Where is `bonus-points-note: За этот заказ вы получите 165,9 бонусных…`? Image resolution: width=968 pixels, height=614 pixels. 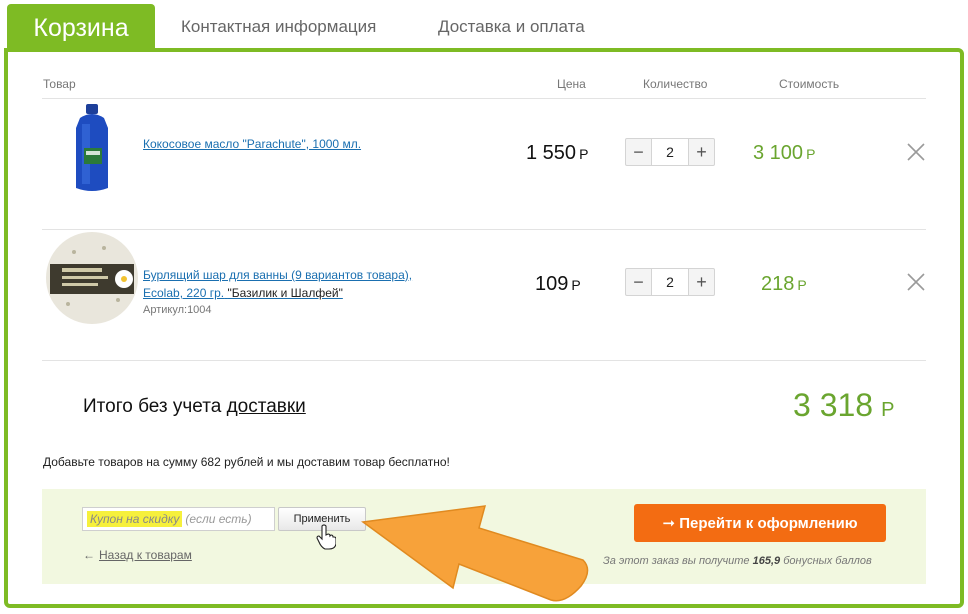 bonus-points-note: За этот заказ вы получите 165,9 бонусных… is located at coordinates (737, 561).